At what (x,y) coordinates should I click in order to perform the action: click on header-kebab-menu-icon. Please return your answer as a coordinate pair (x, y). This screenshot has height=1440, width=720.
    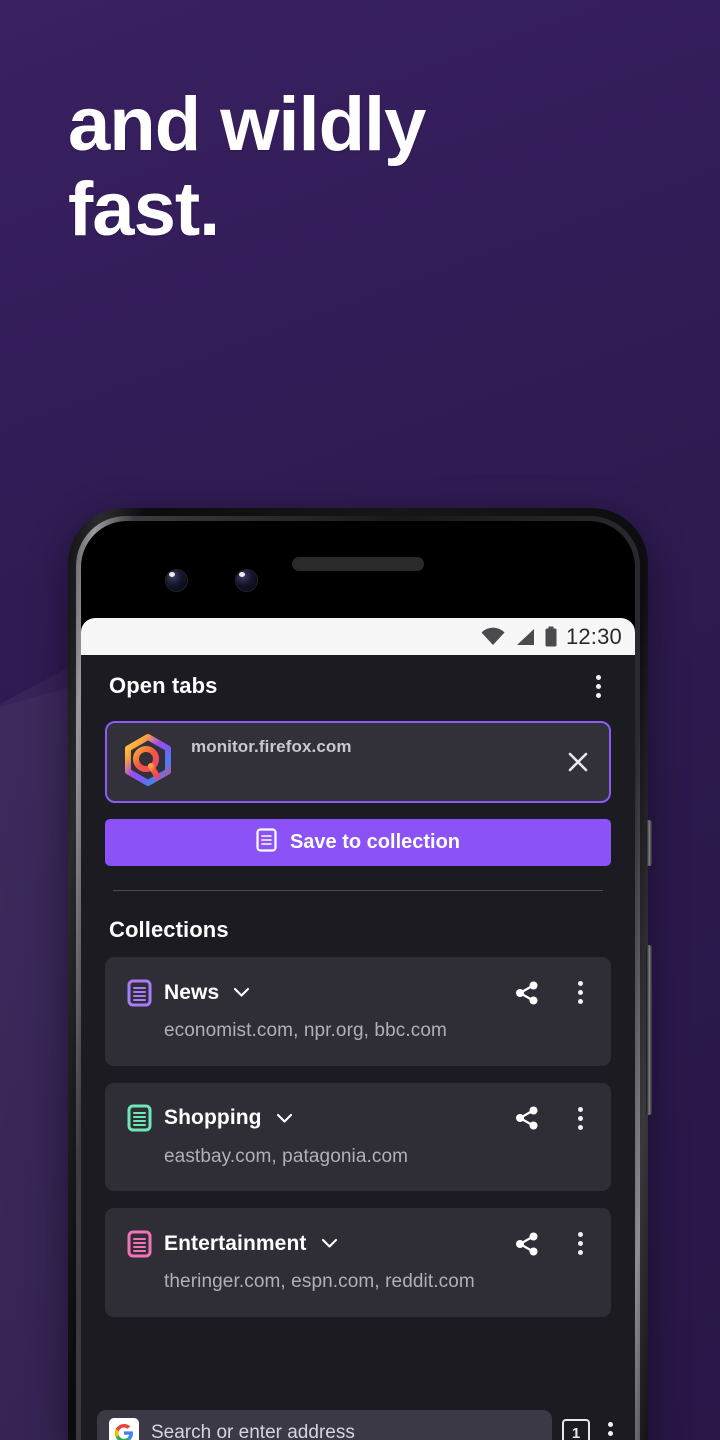
    Looking at the image, I should click on (598, 686).